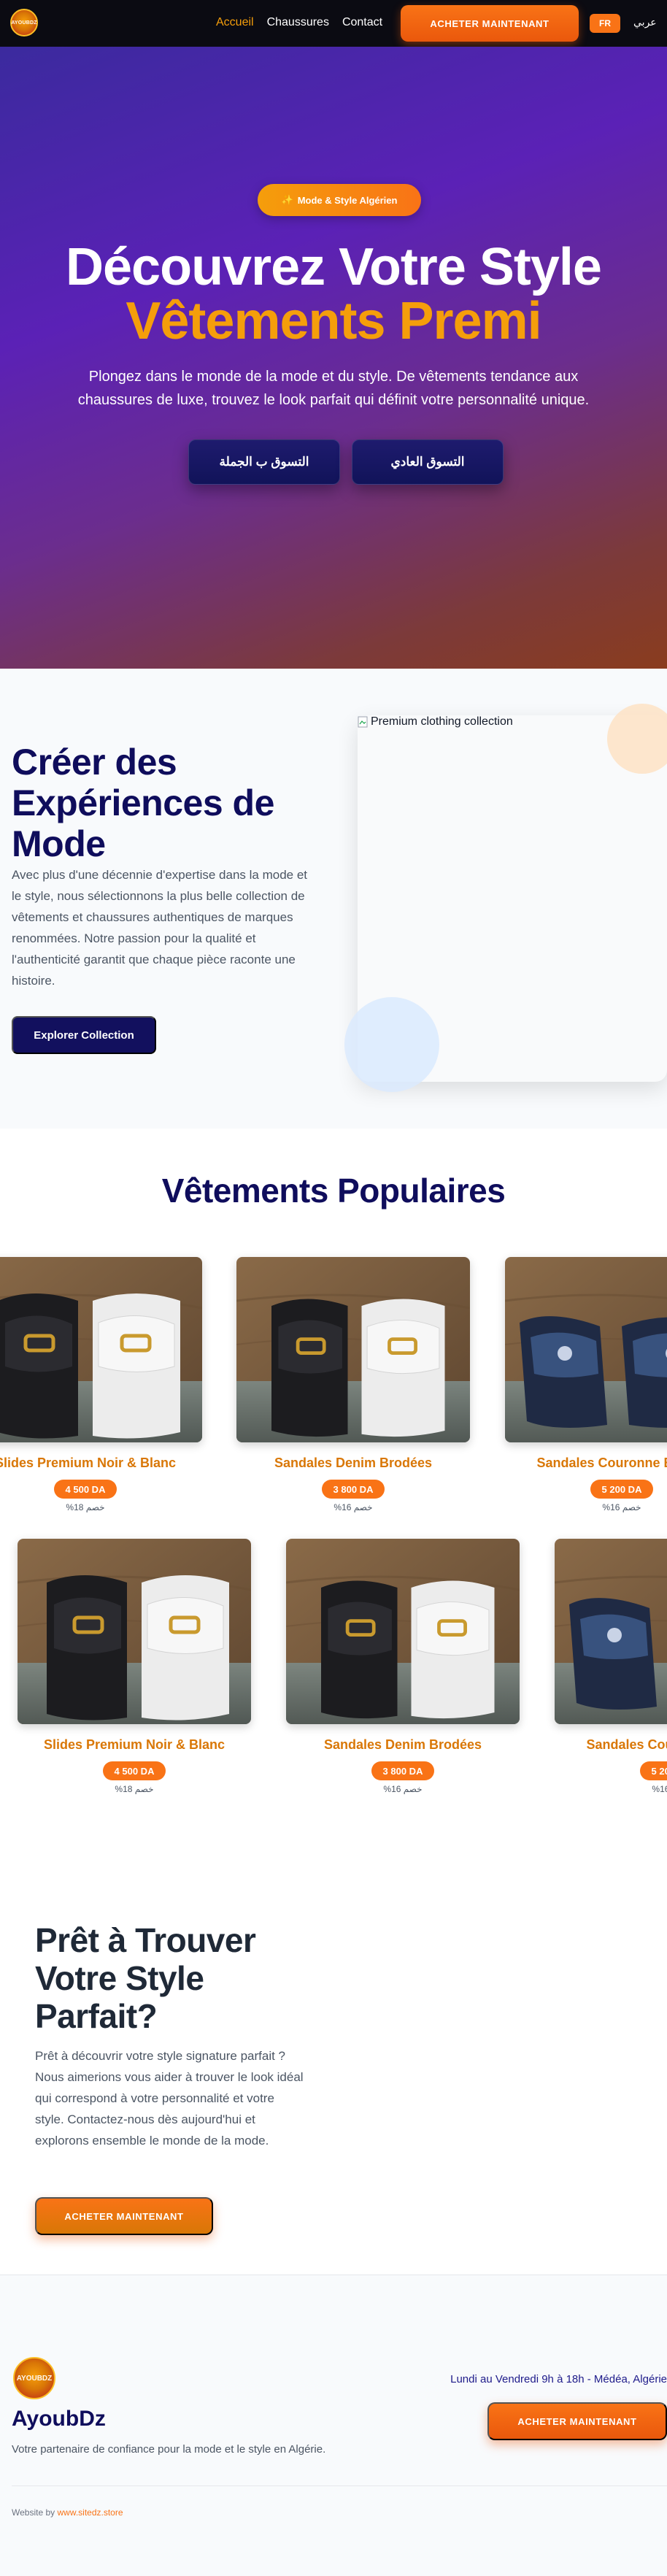  I want to click on brand-logo: AYOUBDZ, so click(24, 22).